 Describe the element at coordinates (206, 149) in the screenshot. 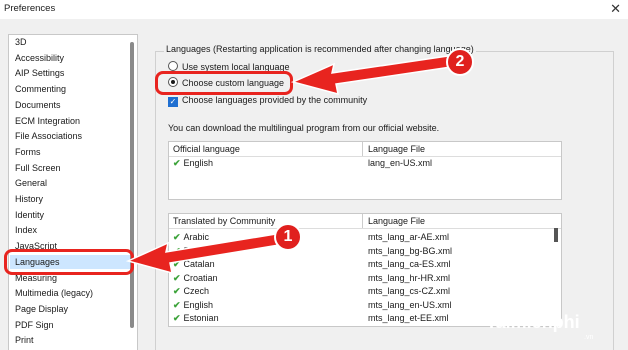

I see `official-language-header: Official language` at that location.